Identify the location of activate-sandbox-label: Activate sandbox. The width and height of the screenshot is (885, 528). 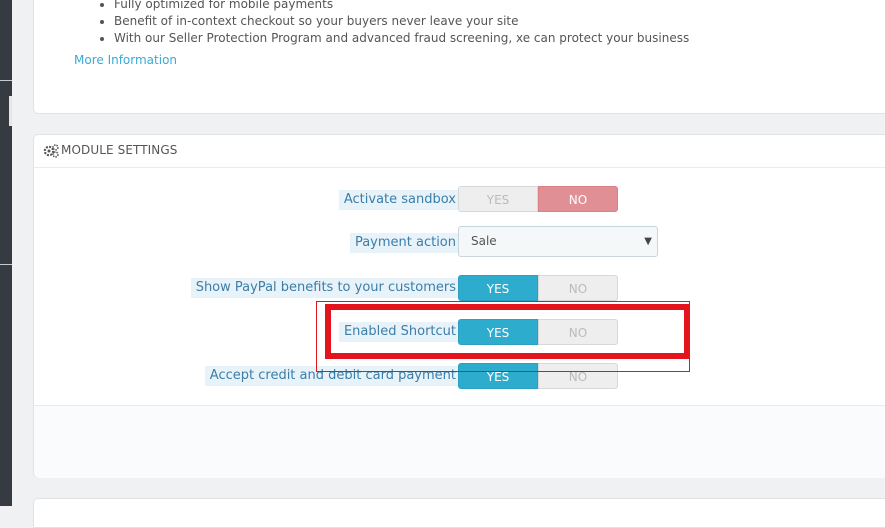
(399, 200).